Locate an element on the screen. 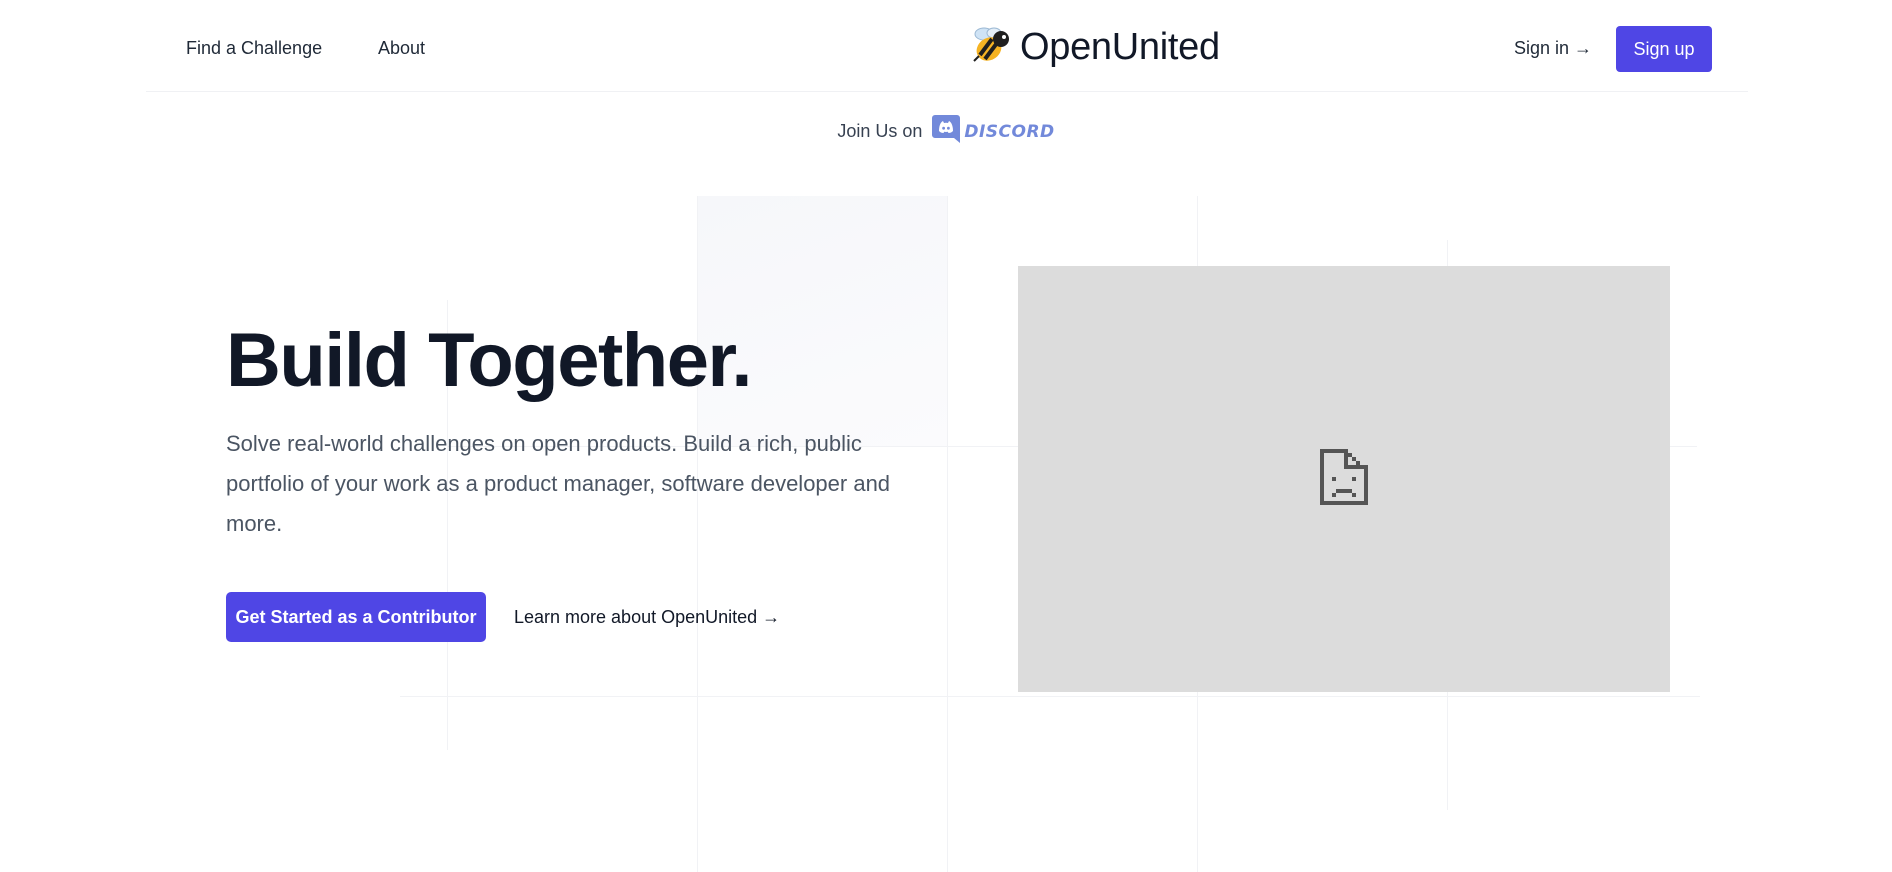  learn-more-link: Learn more about OpenUnited → is located at coordinates (647, 617).